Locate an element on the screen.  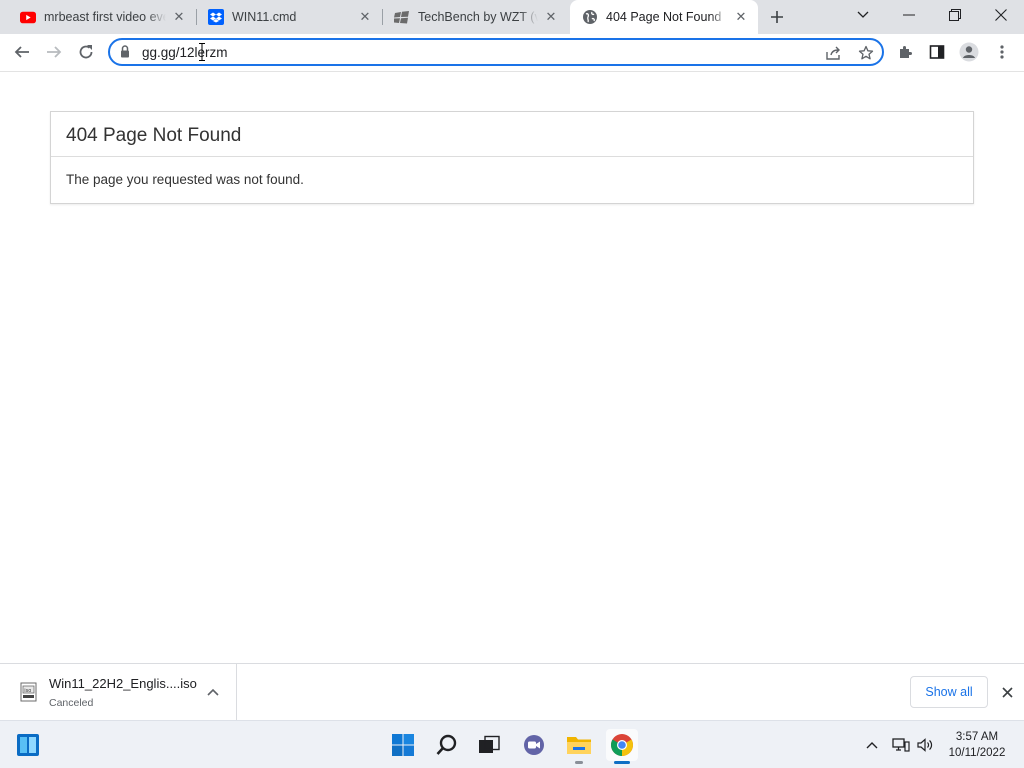
dropbox-icon is located at coordinates (216, 17).